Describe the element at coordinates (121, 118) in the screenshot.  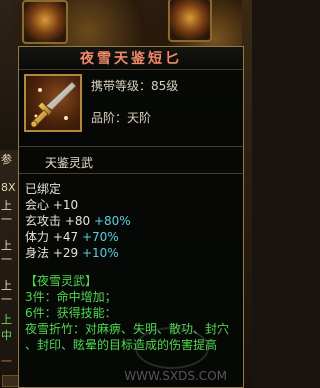
I see `item-grade: 品阶：天阶` at that location.